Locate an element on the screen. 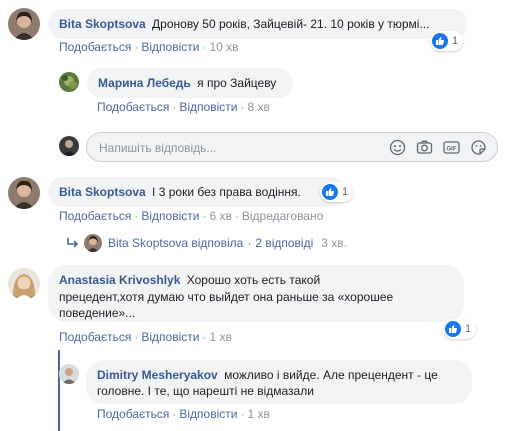  avatar-dimitry-mesheryakov is located at coordinates (69, 374).